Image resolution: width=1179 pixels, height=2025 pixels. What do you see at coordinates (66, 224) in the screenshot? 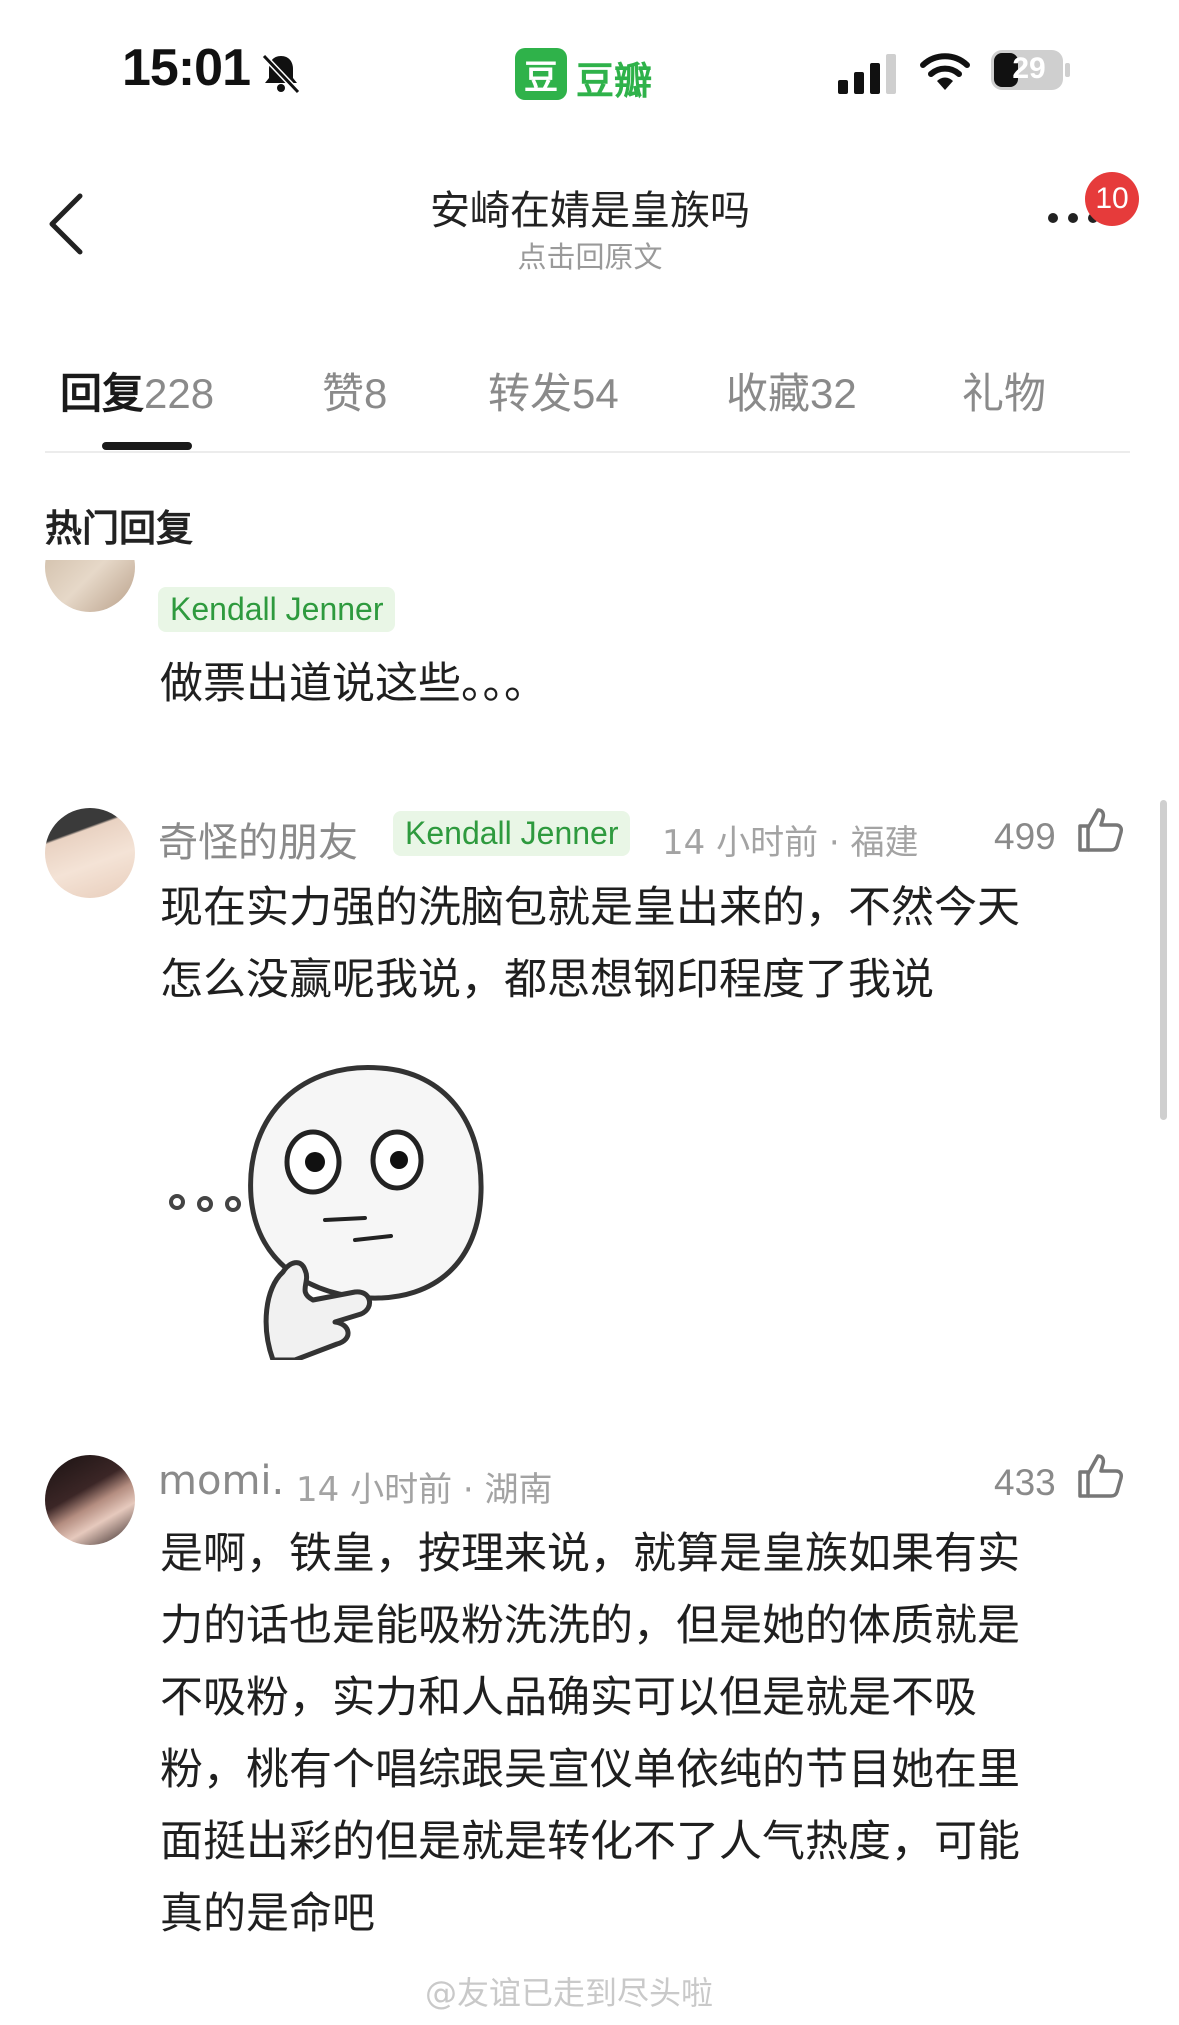
I see `back-arrow-icon` at bounding box center [66, 224].